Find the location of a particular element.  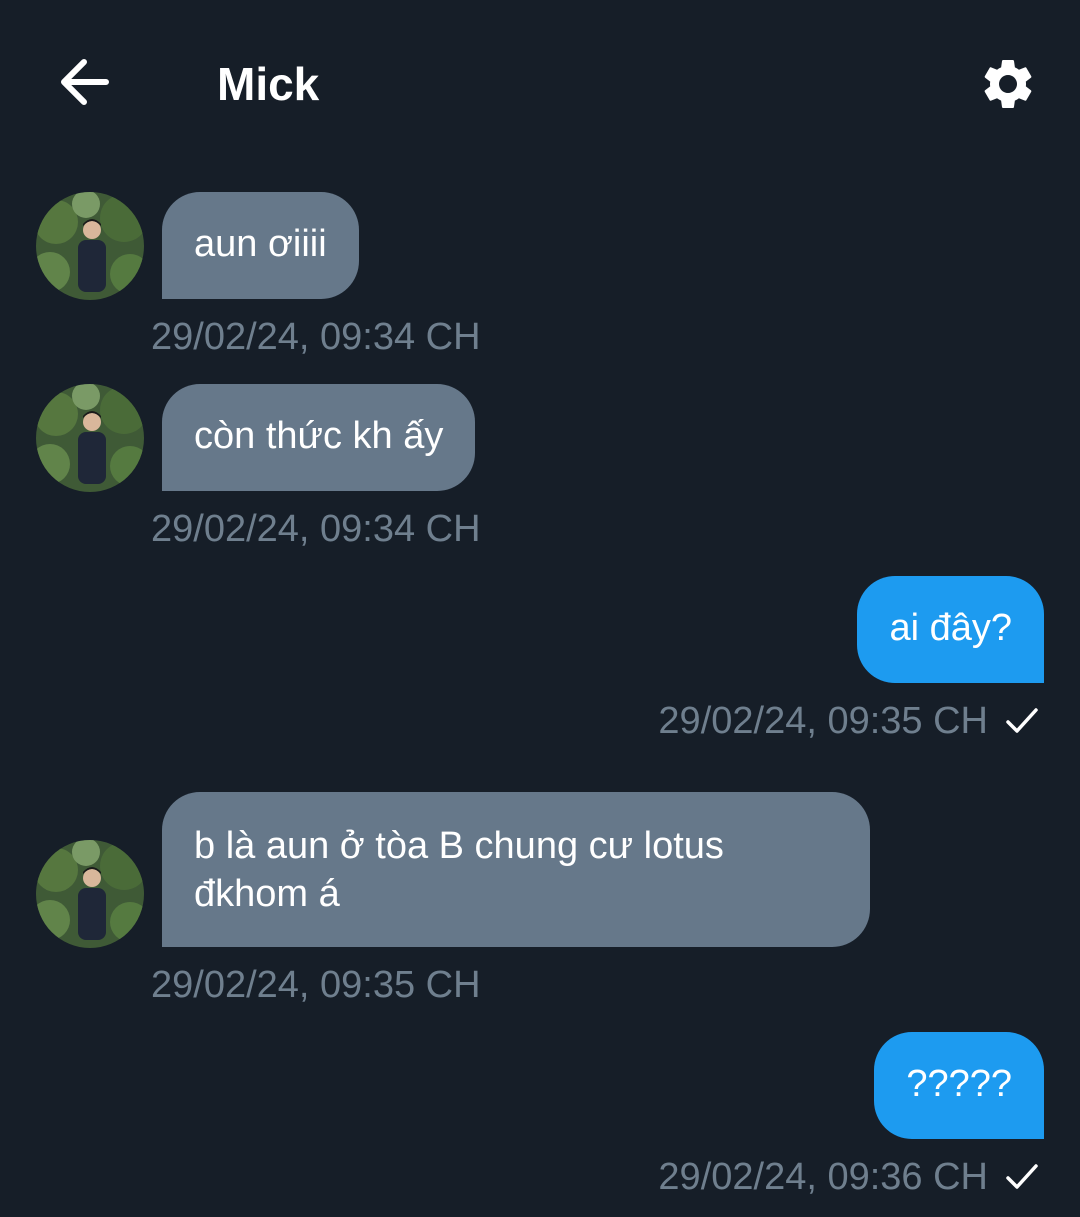

message-bubble-incoming: còn thức kh ấy is located at coordinates (319, 437).